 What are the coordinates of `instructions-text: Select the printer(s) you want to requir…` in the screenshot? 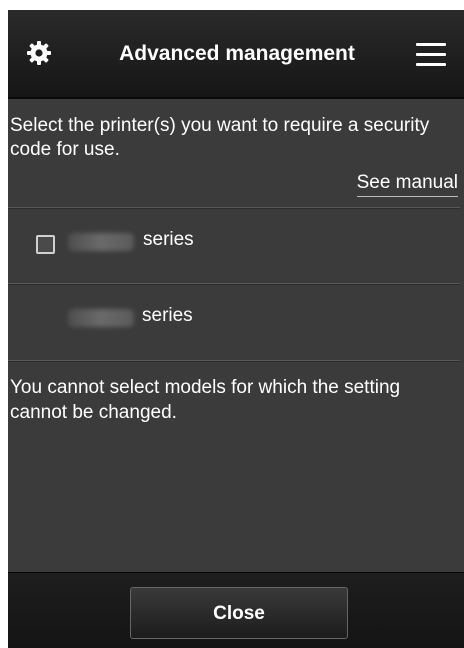 It's located at (220, 137).